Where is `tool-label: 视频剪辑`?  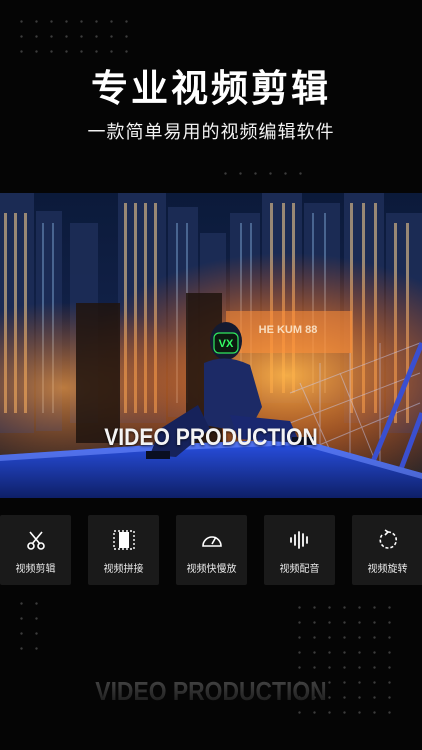
tool-label: 视频剪辑 is located at coordinates (35, 569).